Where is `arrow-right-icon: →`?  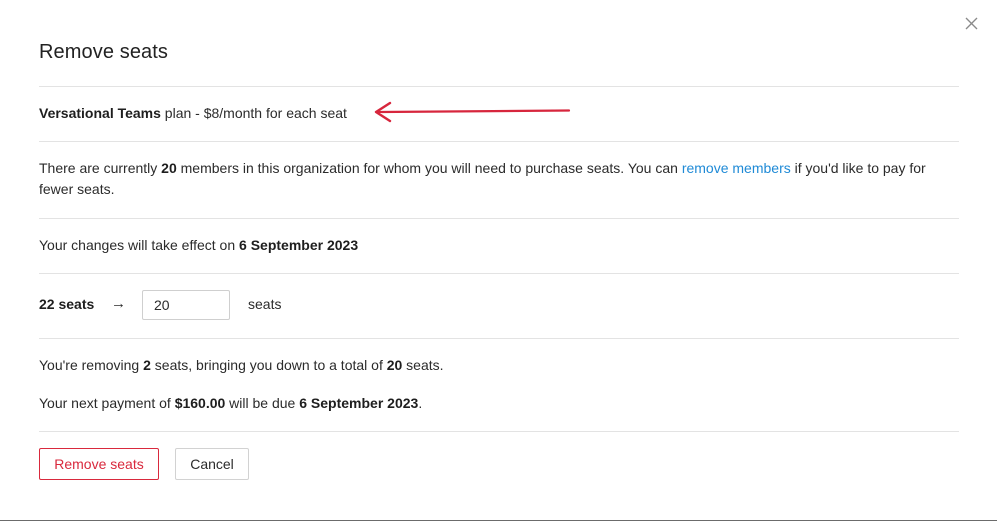 arrow-right-icon: → is located at coordinates (118, 303).